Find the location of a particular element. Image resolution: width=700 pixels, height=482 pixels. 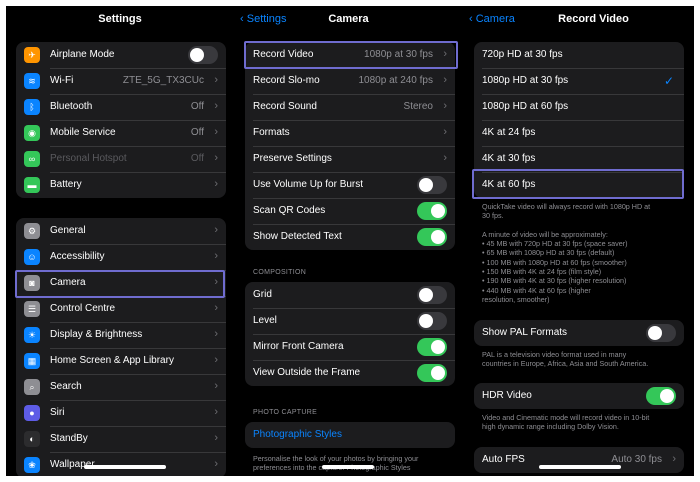

view-outside-the-frame-toggle is located at coordinates (432, 373).